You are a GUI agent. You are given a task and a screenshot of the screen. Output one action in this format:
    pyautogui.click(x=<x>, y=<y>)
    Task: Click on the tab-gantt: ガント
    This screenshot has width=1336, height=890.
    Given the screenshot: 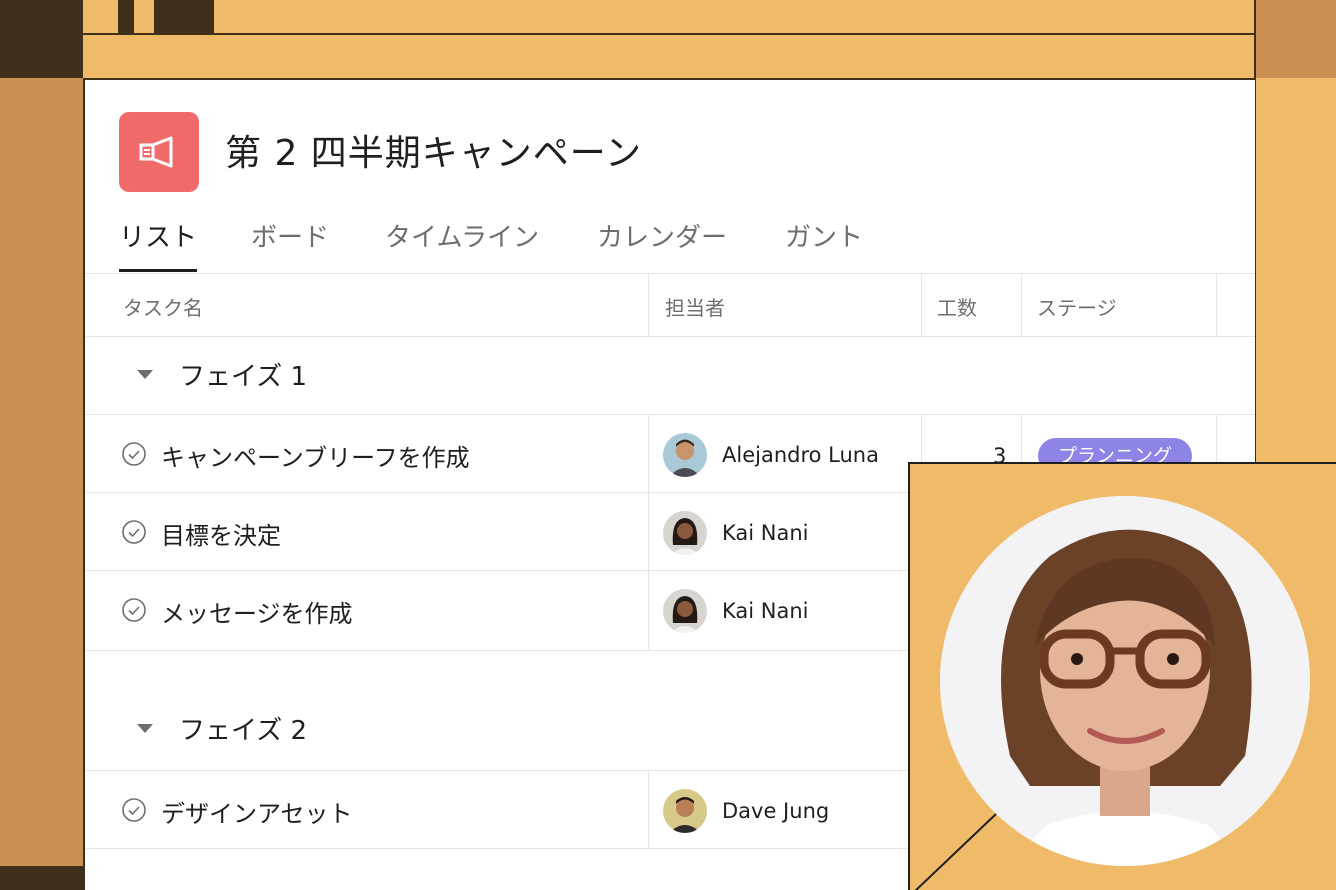 What is the action you would take?
    pyautogui.click(x=824, y=246)
    